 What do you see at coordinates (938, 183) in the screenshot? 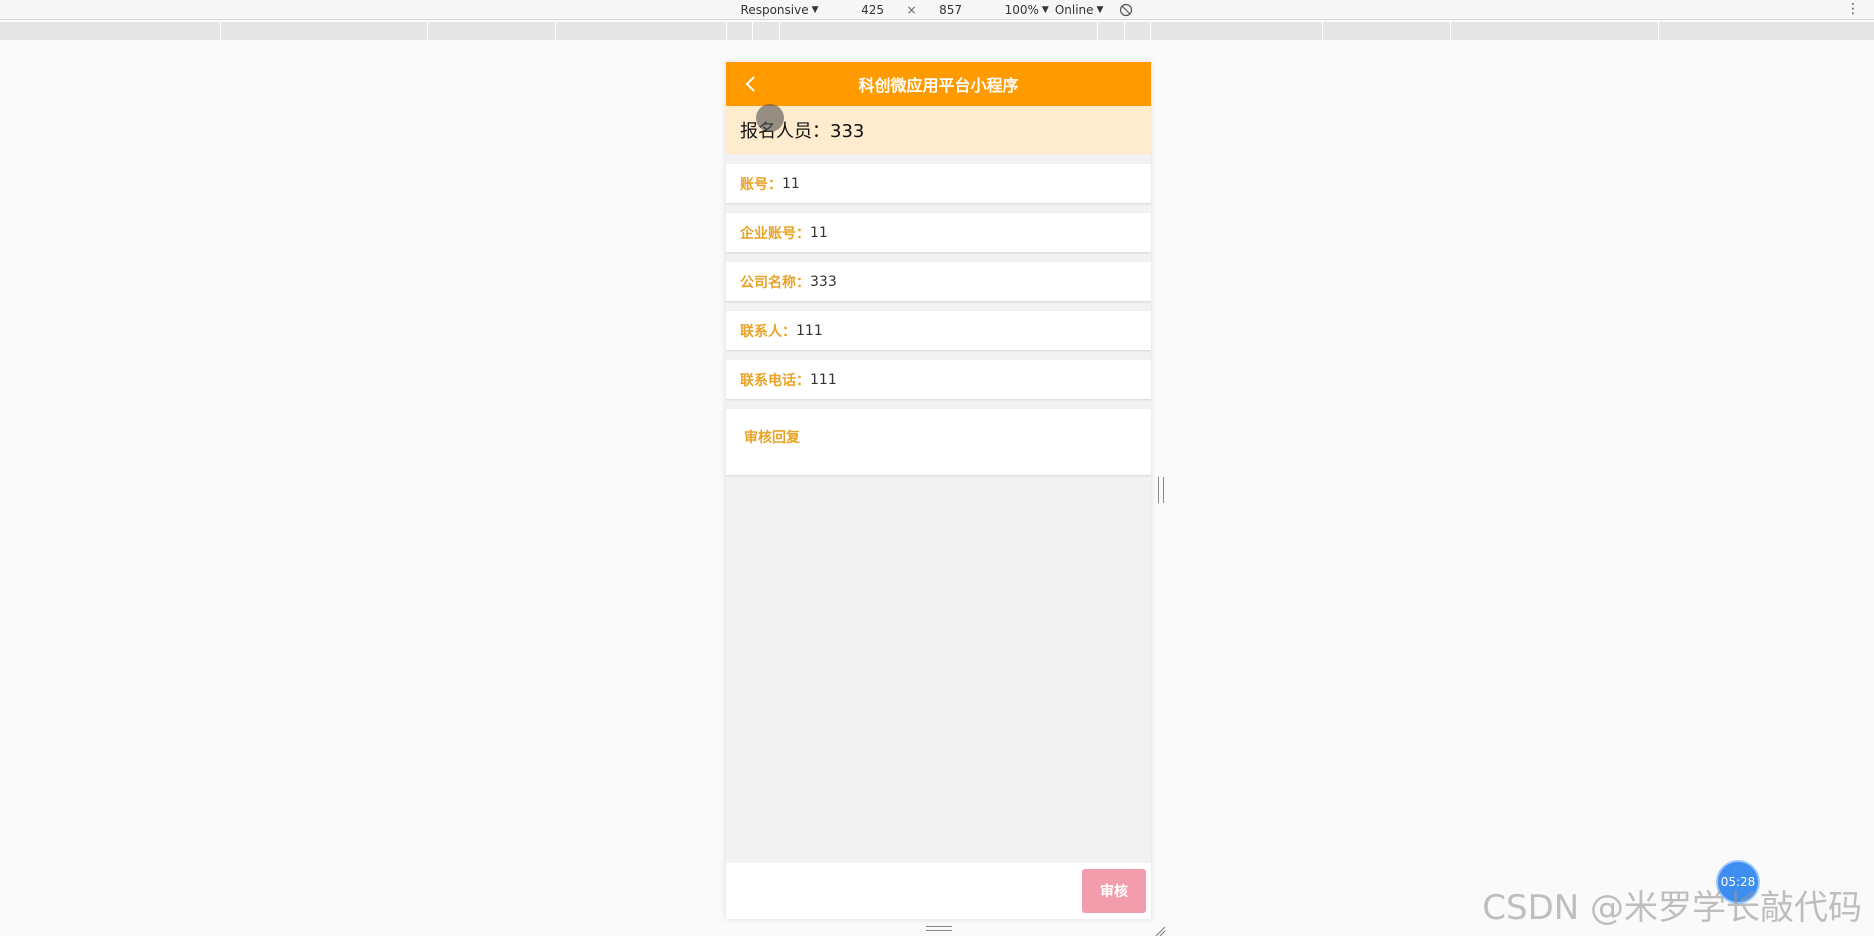
I see `field-account: 账号 ： 11` at bounding box center [938, 183].